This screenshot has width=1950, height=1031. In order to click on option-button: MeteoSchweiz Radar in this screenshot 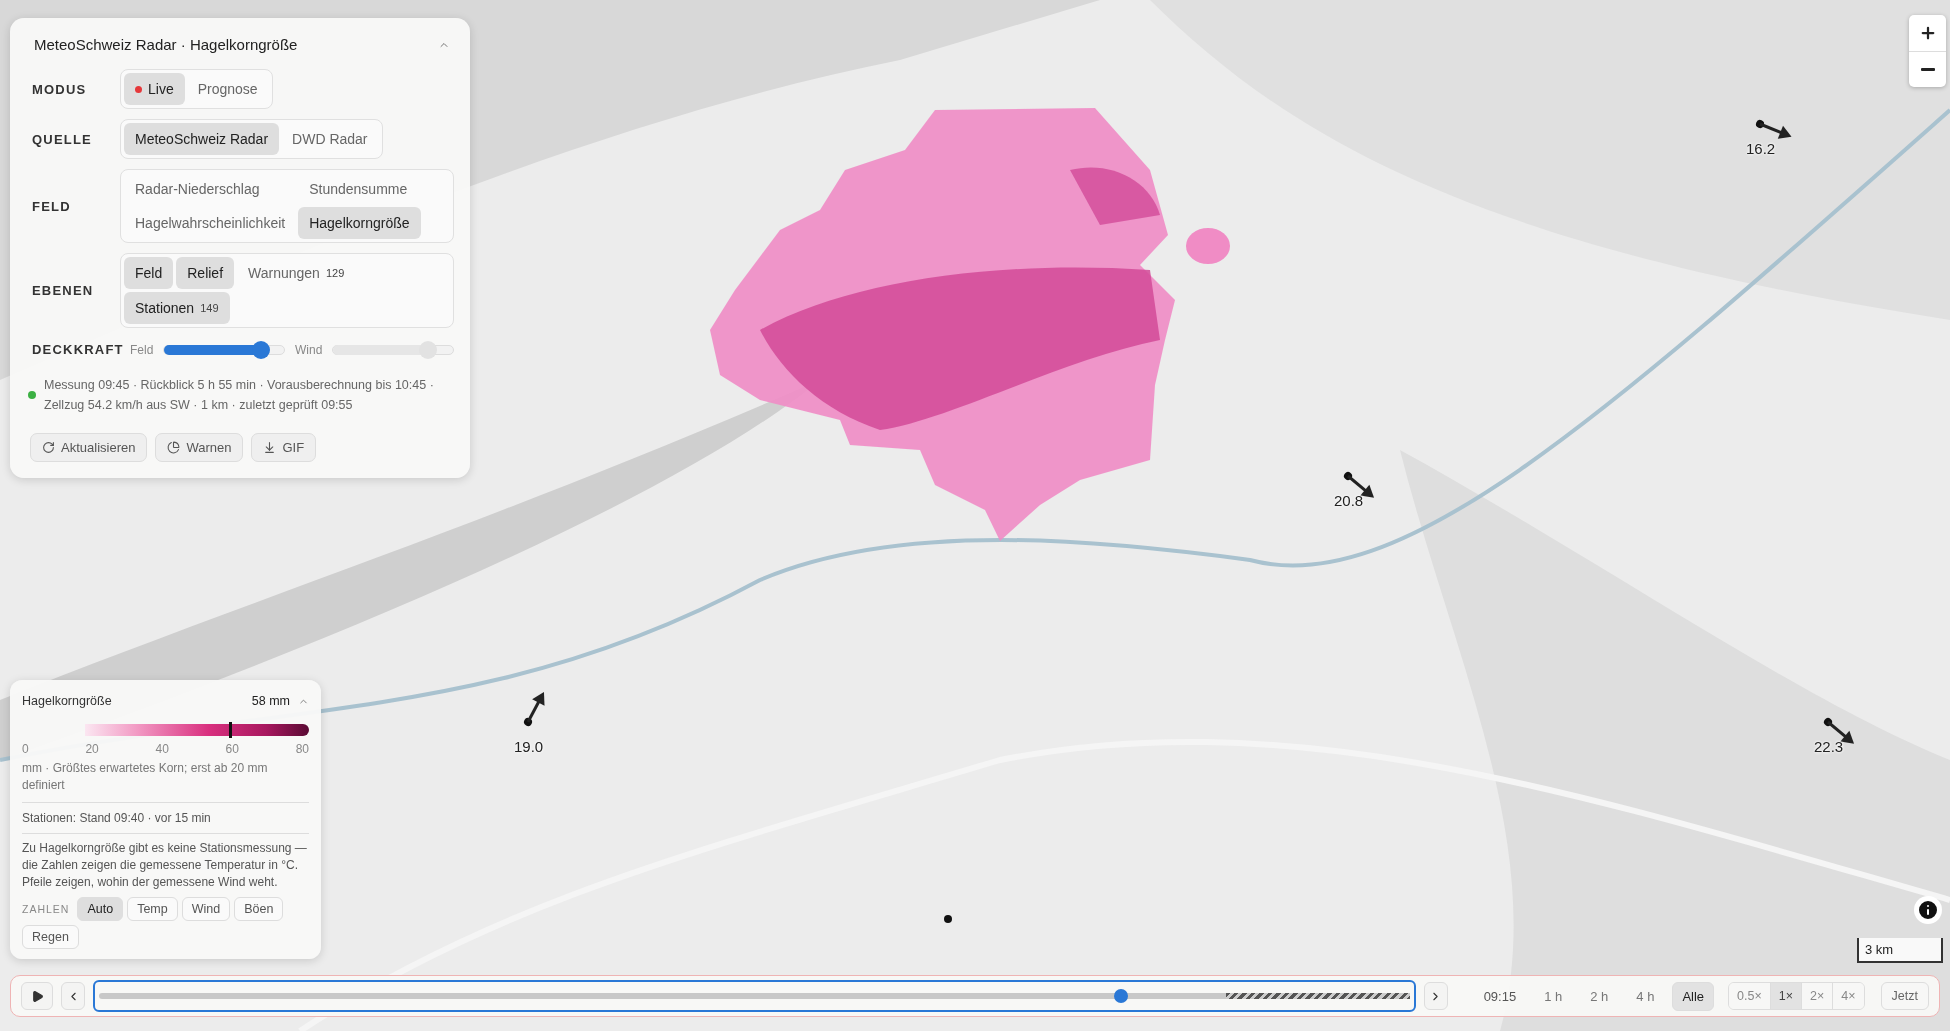, I will do `click(202, 139)`.